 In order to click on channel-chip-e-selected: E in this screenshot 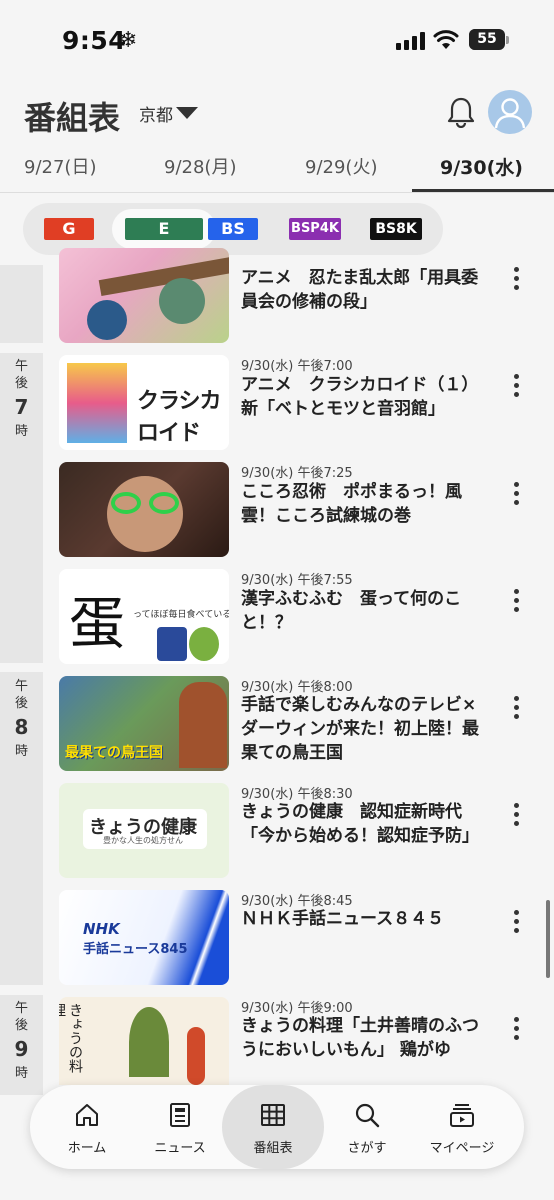, I will do `click(164, 229)`.